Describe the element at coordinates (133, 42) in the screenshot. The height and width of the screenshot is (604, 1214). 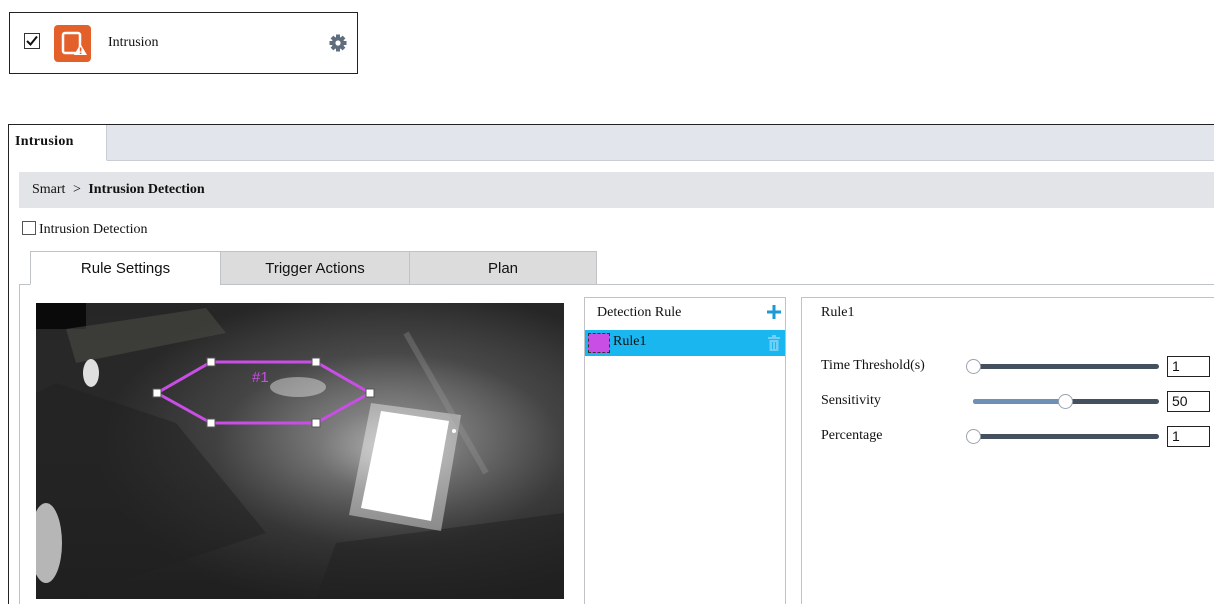
I see `intrusion-card-label: Intrusion` at that location.